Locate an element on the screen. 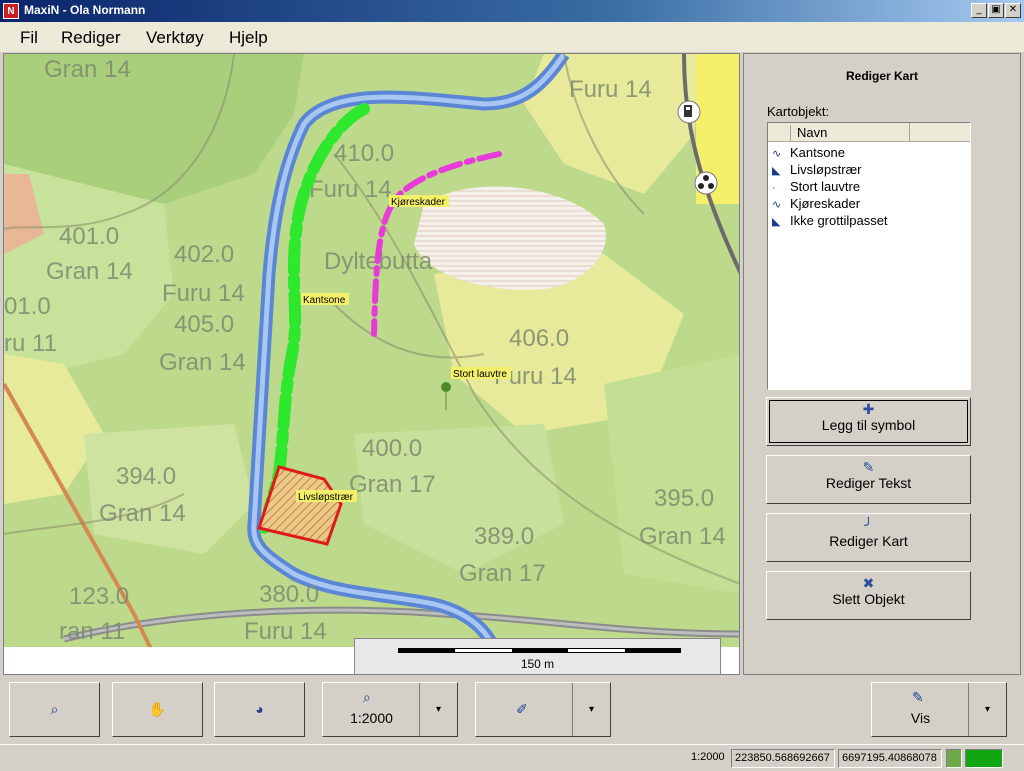  map-label: 01.0 is located at coordinates (27, 306).